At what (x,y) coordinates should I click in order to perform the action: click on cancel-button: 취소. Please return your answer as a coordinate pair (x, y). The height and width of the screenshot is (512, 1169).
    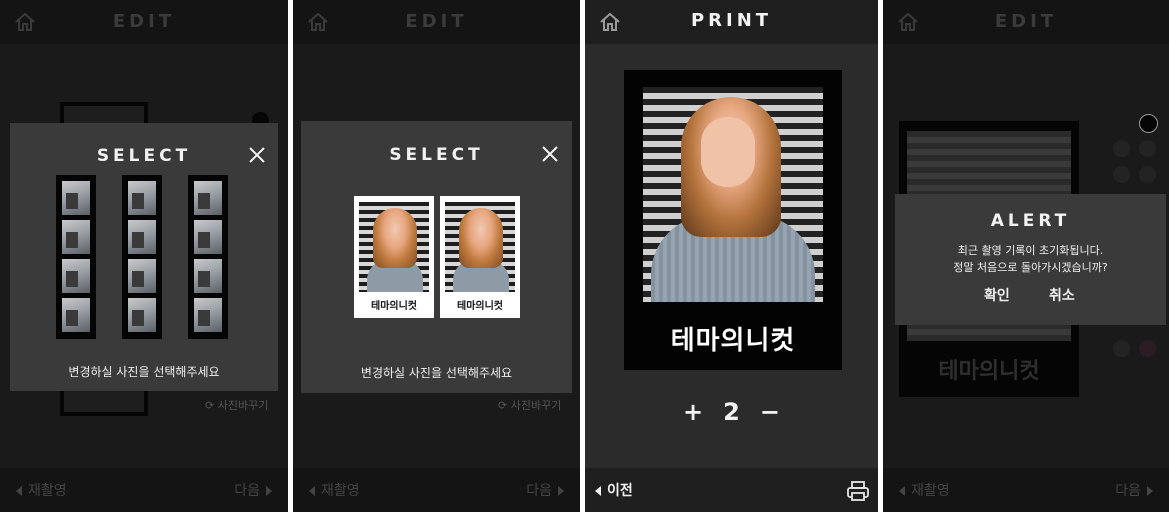
    Looking at the image, I should click on (1062, 295).